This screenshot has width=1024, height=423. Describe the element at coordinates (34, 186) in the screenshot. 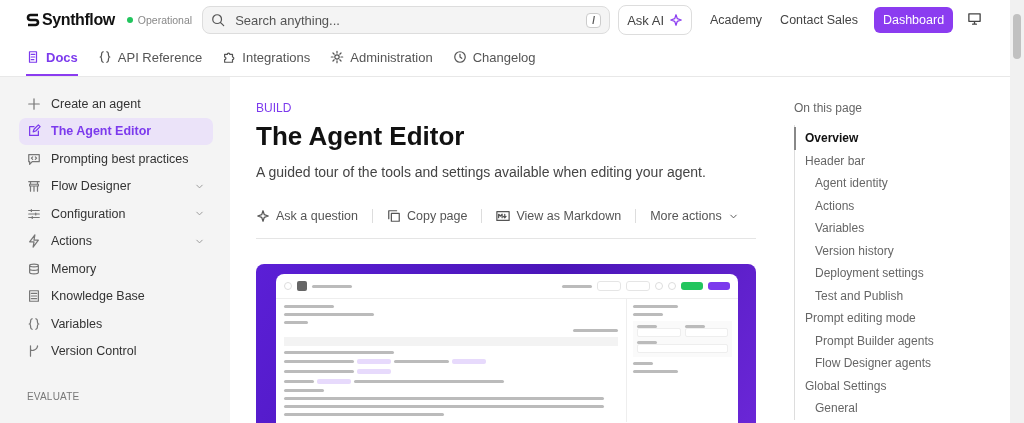

I see `flow-chart-icon` at that location.